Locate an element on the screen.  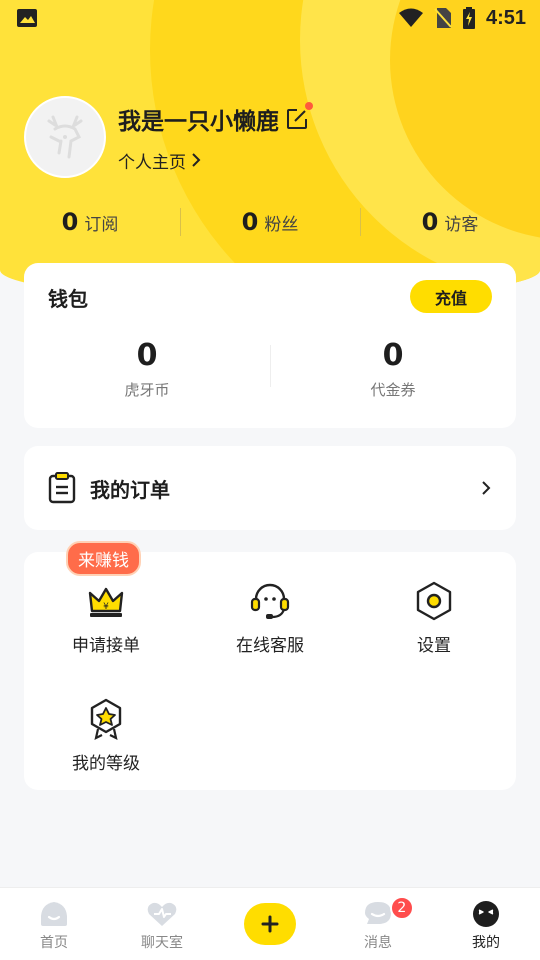
profile-section: 我是一只小懒鹿 个人主页 is located at coordinates (168, 137).